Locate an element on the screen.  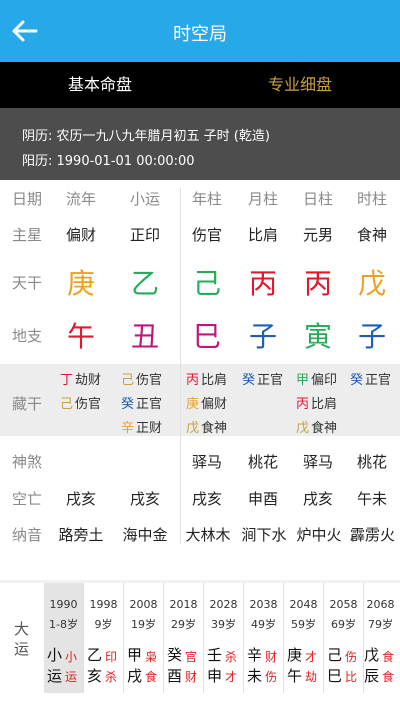
kongwang-nianzhu: 戌亥 is located at coordinates (206, 499).